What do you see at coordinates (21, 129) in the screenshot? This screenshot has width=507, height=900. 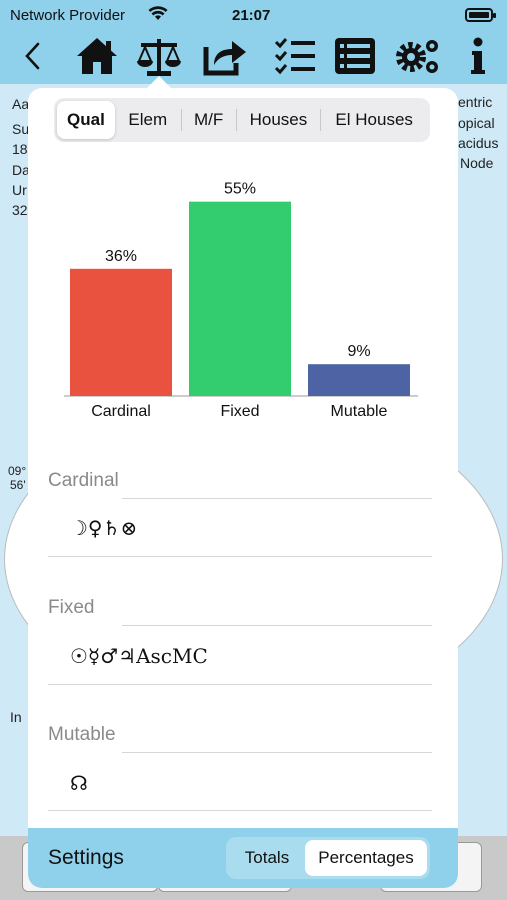 I see `bg-text: Su` at bounding box center [21, 129].